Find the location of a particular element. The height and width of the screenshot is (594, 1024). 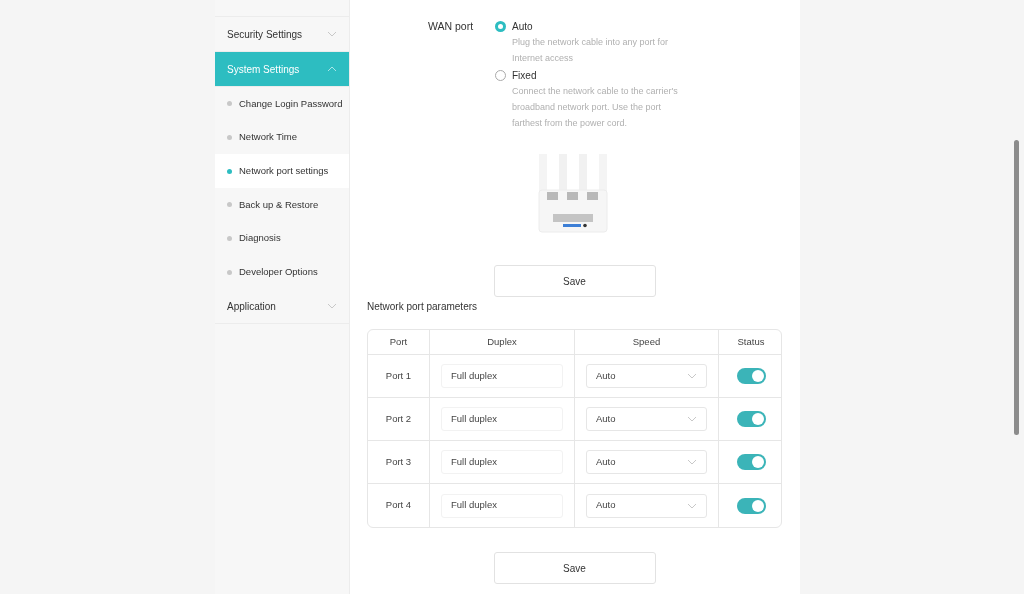

table-cell: Port 2 is located at coordinates (399, 419).